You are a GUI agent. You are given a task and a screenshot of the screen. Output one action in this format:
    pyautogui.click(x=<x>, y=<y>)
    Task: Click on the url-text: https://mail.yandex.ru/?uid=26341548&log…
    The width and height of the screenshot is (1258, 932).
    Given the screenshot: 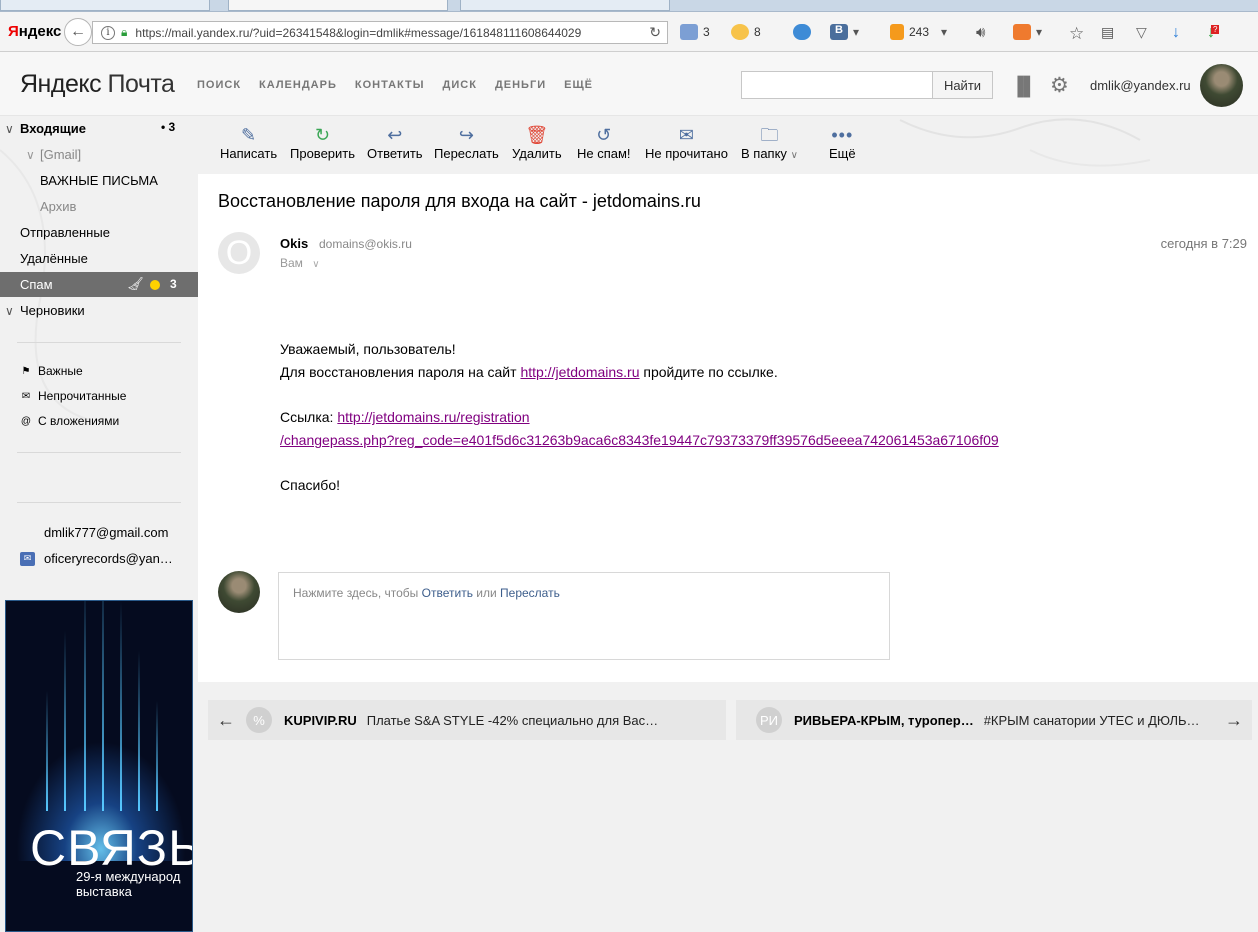 What is the action you would take?
    pyautogui.click(x=358, y=33)
    